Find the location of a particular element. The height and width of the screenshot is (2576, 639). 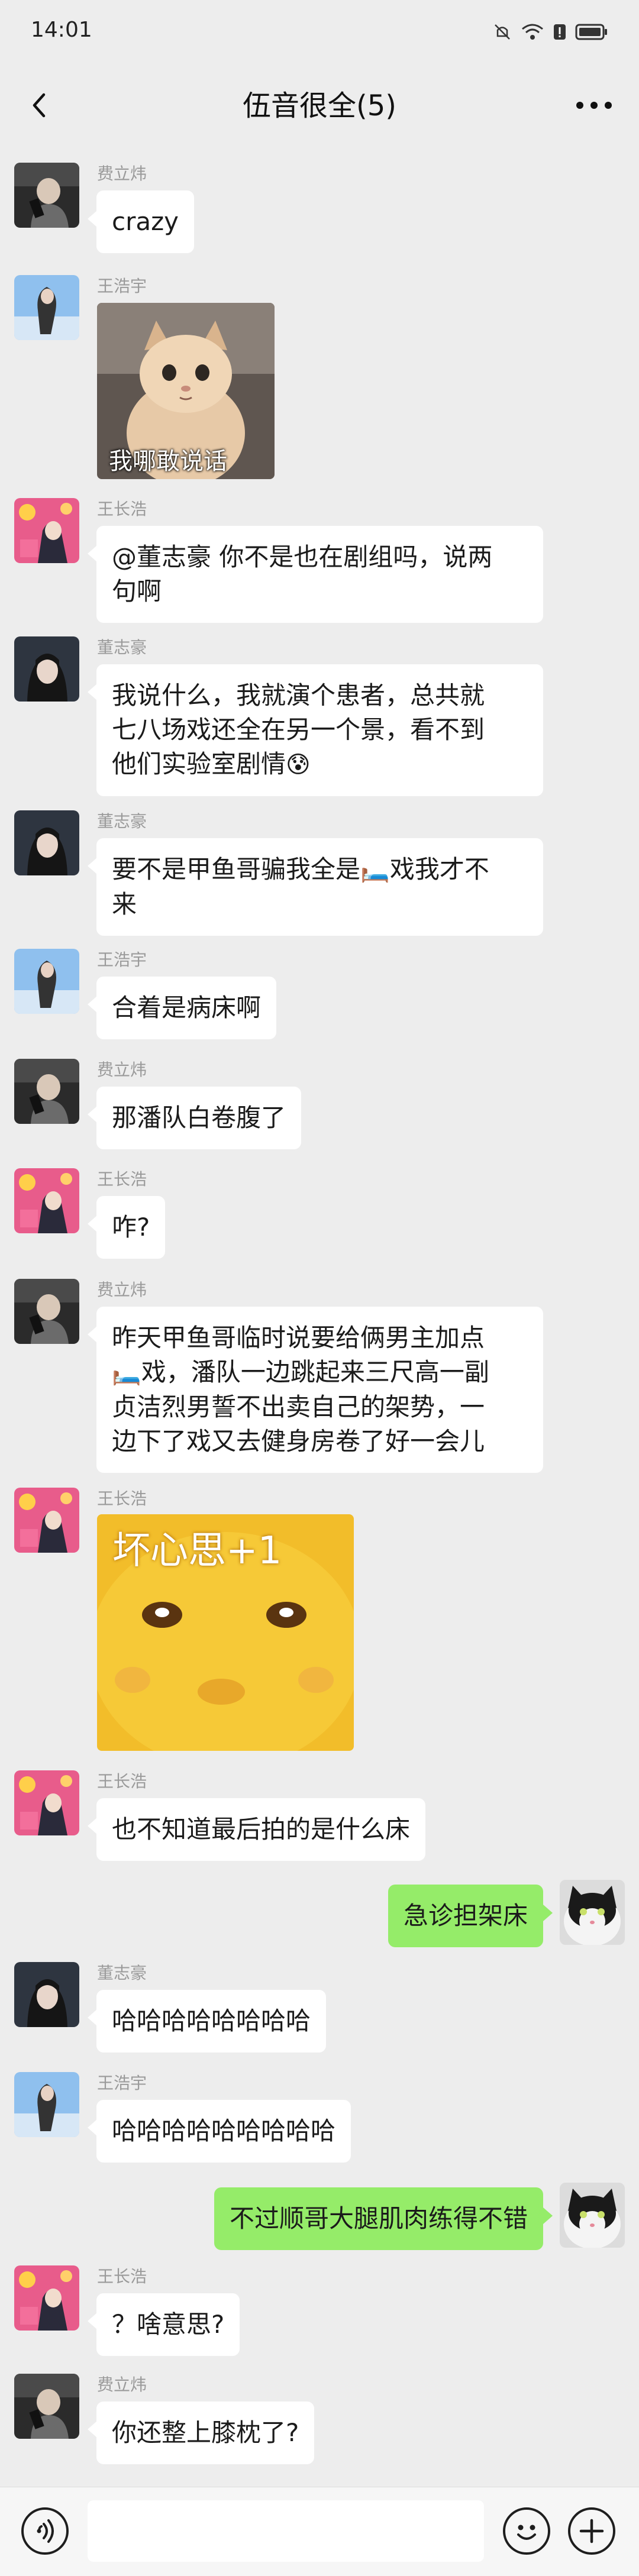

chat-header: 伍音很全(5) is located at coordinates (319, 106).